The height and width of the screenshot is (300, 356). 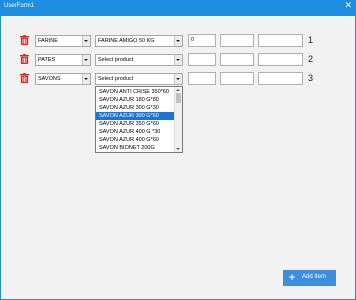 I want to click on quantity-field-1: 0, so click(x=202, y=40).